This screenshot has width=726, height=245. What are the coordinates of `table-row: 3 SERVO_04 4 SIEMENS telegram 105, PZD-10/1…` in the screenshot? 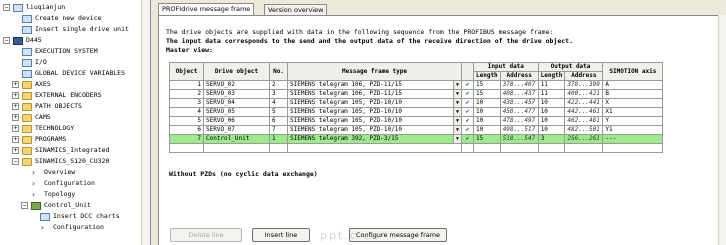 It's located at (416, 103).